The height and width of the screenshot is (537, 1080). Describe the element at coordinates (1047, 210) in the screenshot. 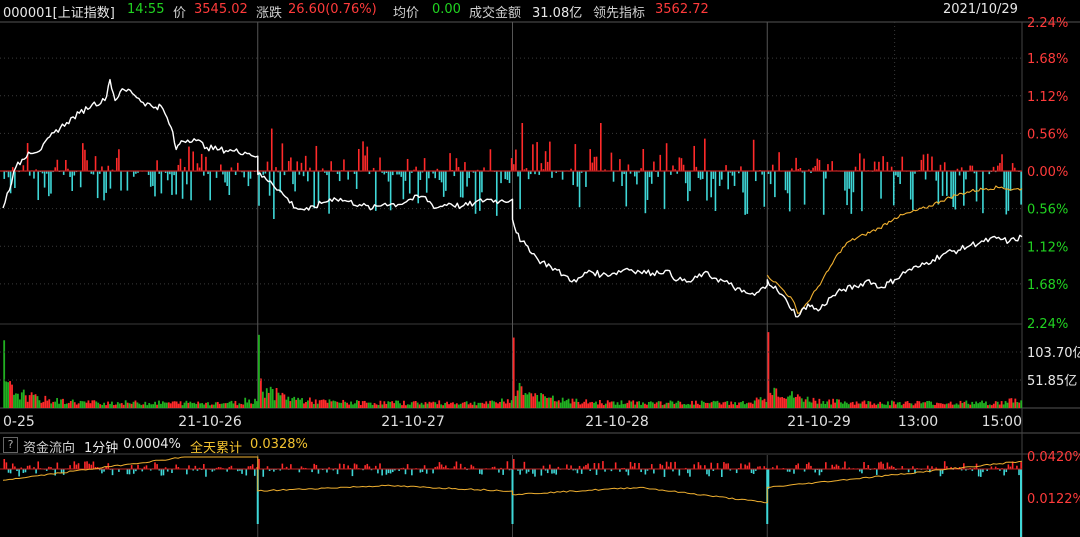

I see `y-tick-label: 0.56%` at that location.